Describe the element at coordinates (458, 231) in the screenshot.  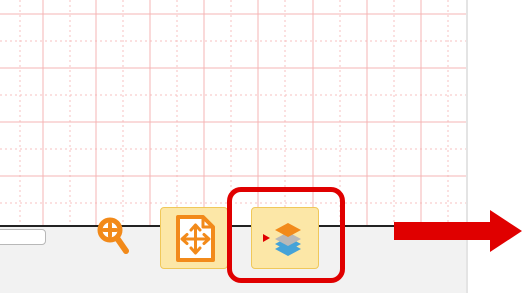
I see `arrow-right-icon` at that location.